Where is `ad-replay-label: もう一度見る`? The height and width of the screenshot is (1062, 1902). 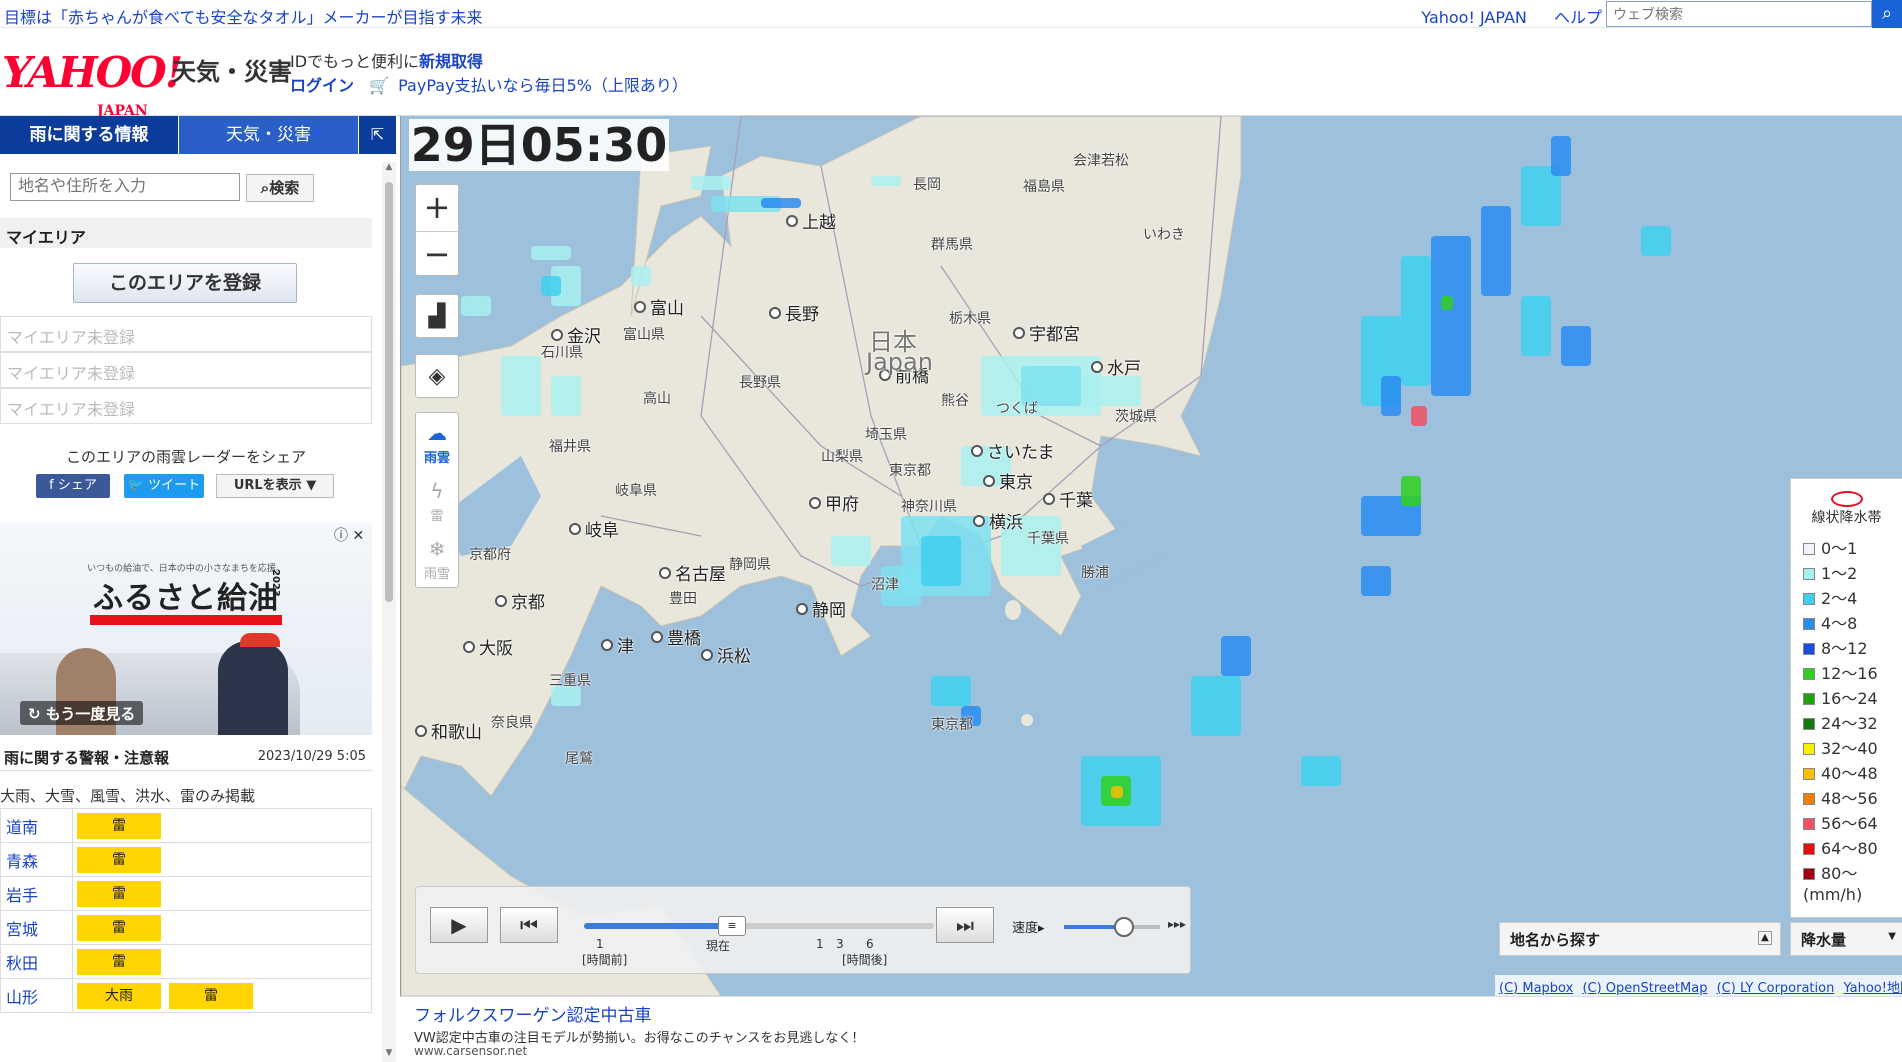 ad-replay-label: もう一度見る is located at coordinates (90, 714).